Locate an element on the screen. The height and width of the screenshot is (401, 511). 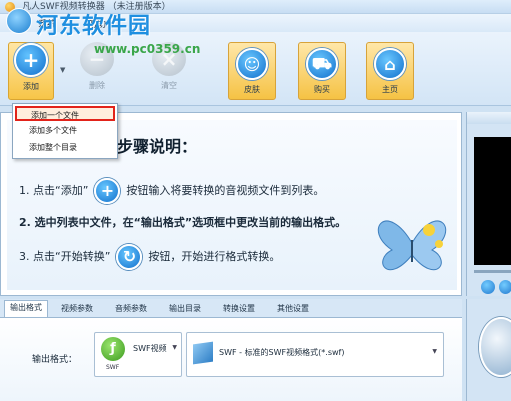
output-format-label: 输出格式： is located at coordinates (55, 360).